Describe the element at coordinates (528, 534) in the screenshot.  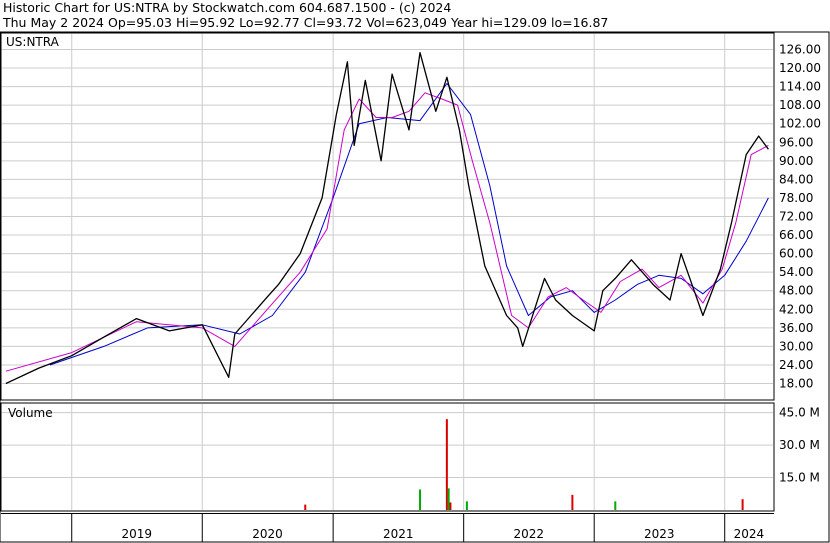
I see `x-tick-label-3: 2022` at that location.